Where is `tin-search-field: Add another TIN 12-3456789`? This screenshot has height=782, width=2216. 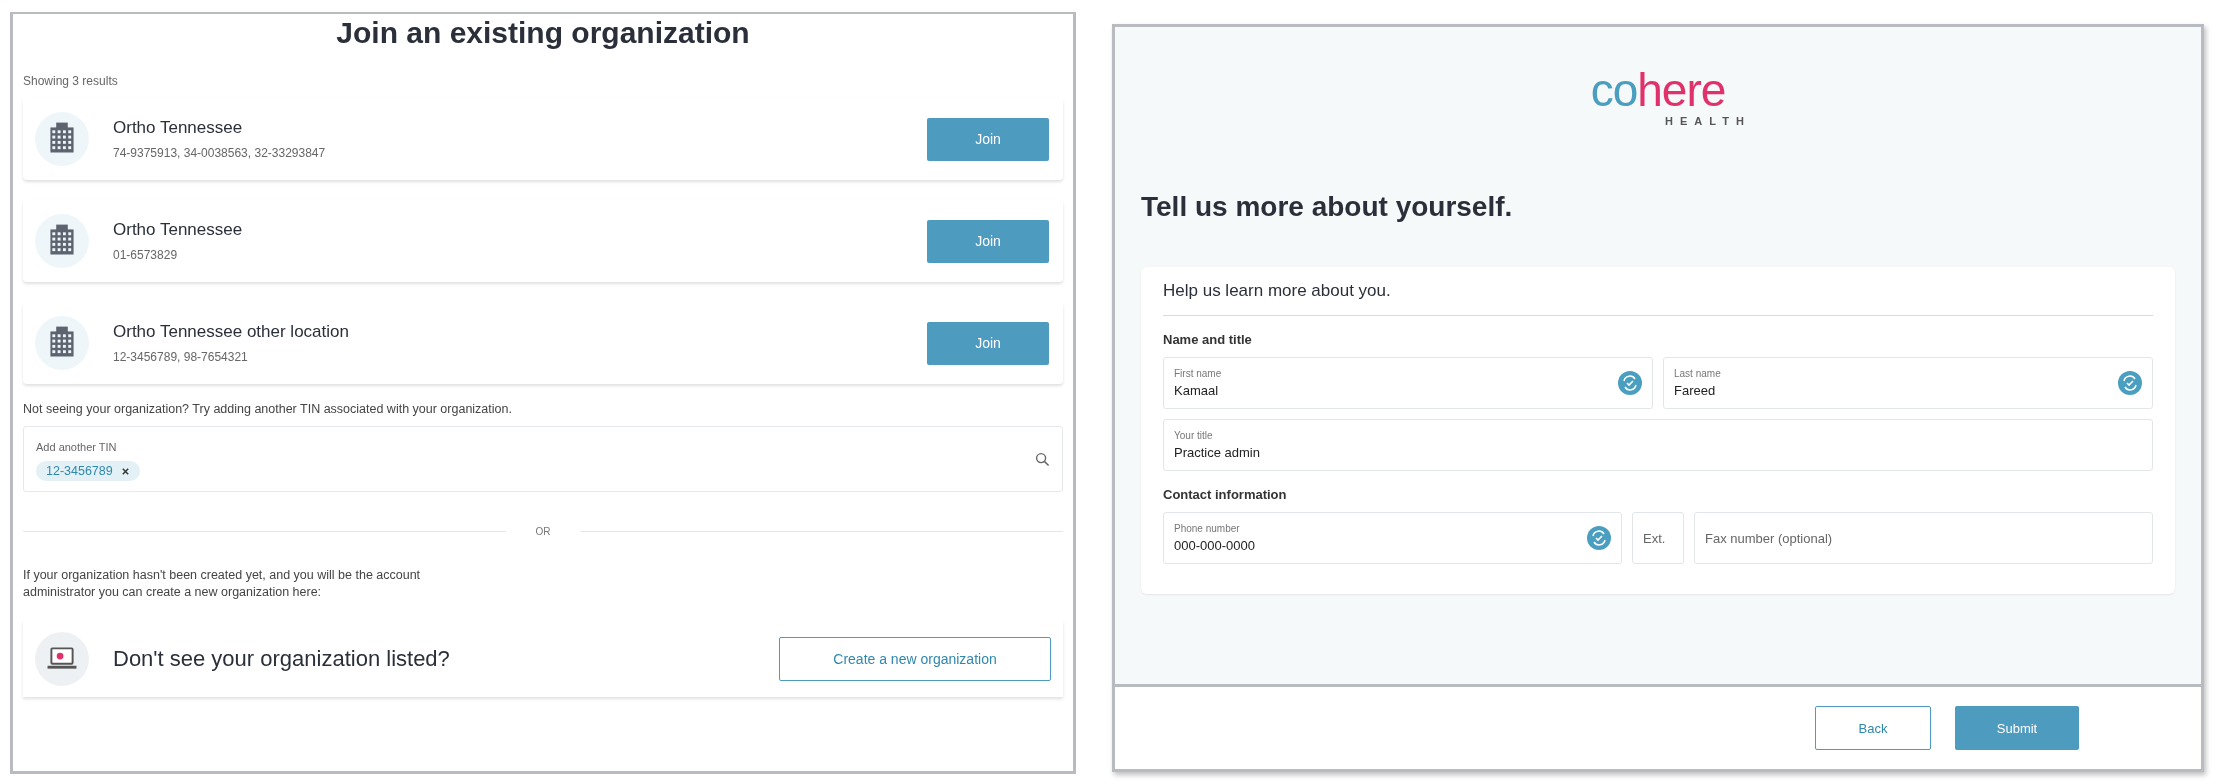 tin-search-field: Add another TIN 12-3456789 is located at coordinates (543, 459).